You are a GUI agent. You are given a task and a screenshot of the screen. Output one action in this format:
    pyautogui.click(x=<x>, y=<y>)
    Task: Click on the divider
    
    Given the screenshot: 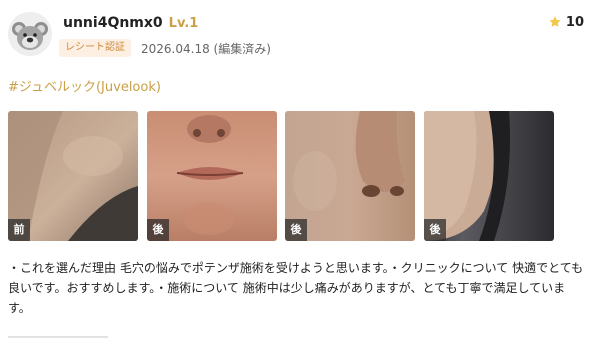 What is the action you would take?
    pyautogui.click(x=58, y=339)
    